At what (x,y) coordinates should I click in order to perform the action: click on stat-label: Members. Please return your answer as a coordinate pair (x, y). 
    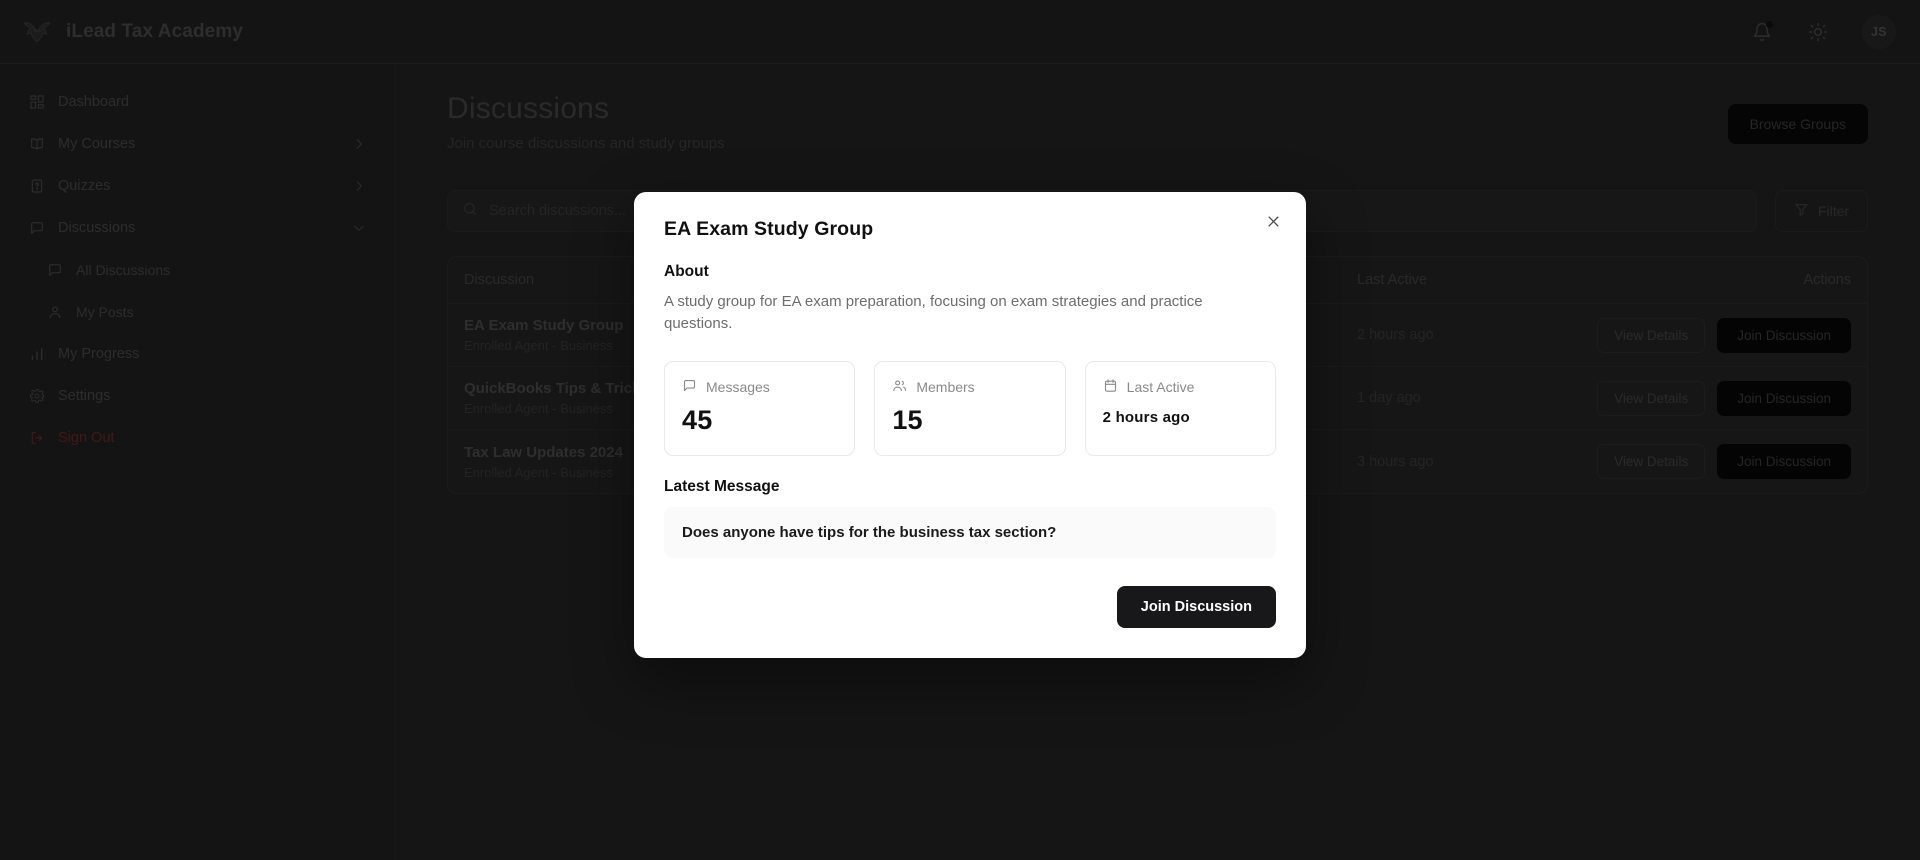
    Looking at the image, I should click on (945, 387).